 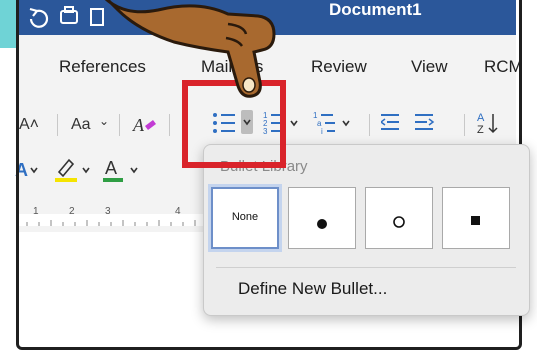 I want to click on filled-square-icon, so click(x=475, y=220).